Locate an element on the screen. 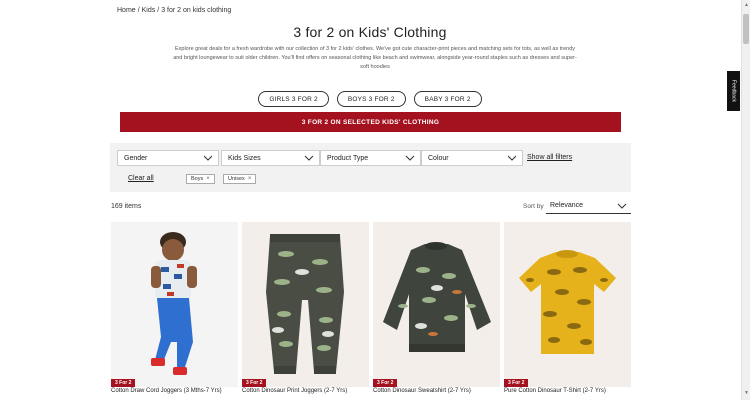 The image size is (750, 400). breadcrumb: Home / Kids/3 for 2 on kids clothing is located at coordinates (174, 10).